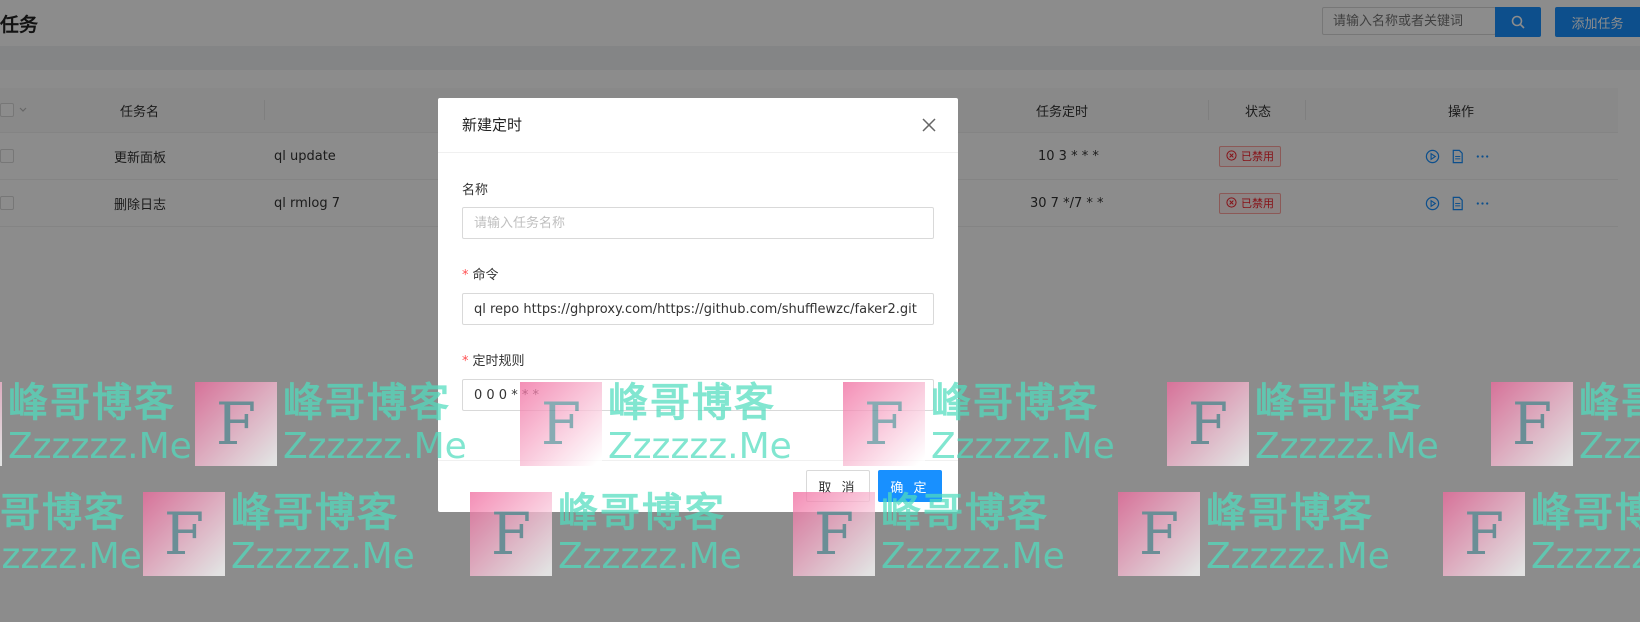 Image resolution: width=1640 pixels, height=622 pixels. What do you see at coordinates (929, 125) in the screenshot?
I see `close-icon` at bounding box center [929, 125].